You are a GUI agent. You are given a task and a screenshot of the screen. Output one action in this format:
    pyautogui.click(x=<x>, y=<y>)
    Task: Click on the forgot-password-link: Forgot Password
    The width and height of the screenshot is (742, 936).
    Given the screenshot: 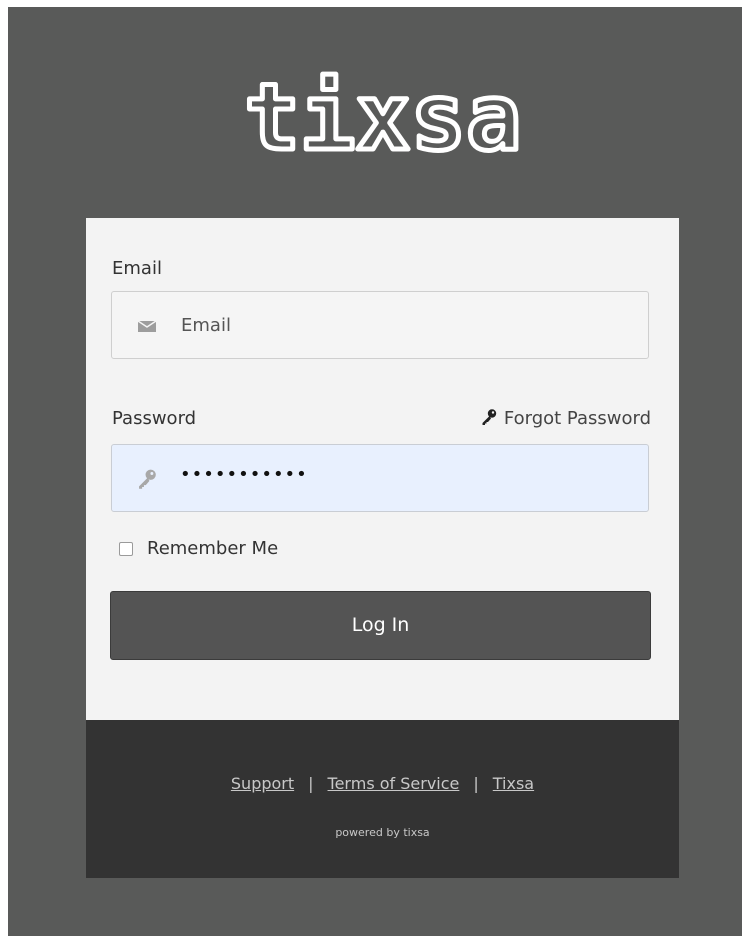 What is the action you would take?
    pyautogui.click(x=565, y=419)
    